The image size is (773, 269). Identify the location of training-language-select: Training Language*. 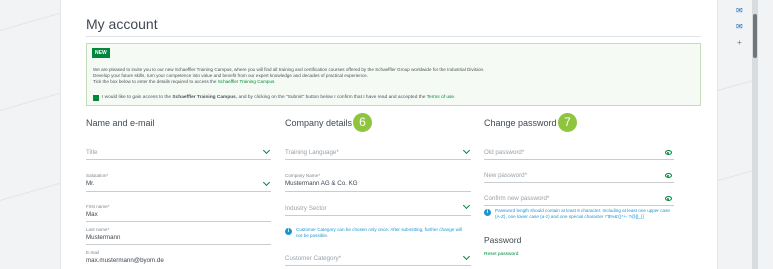
(312, 152).